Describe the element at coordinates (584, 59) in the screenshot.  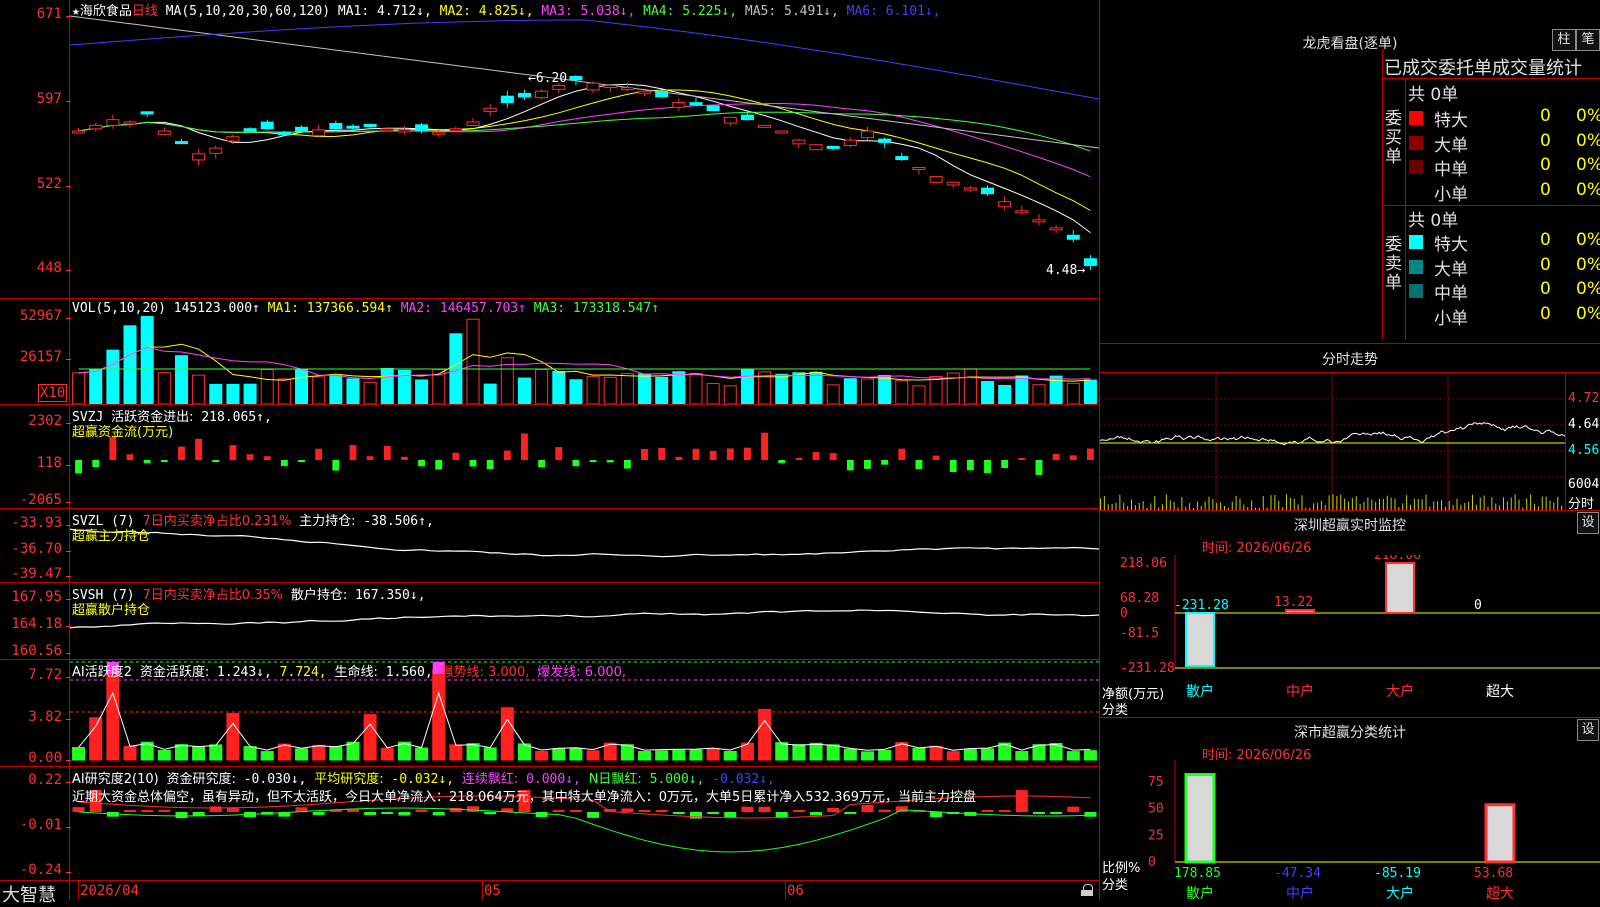
I see `ma-line` at that location.